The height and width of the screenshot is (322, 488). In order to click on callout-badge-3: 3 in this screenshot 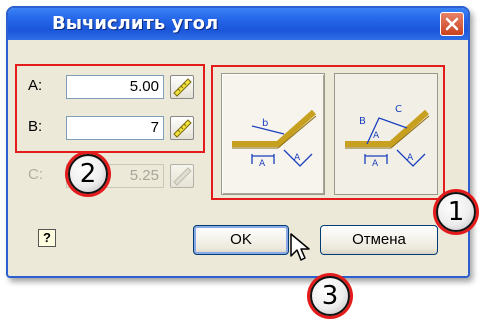, I will do `click(330, 296)`.